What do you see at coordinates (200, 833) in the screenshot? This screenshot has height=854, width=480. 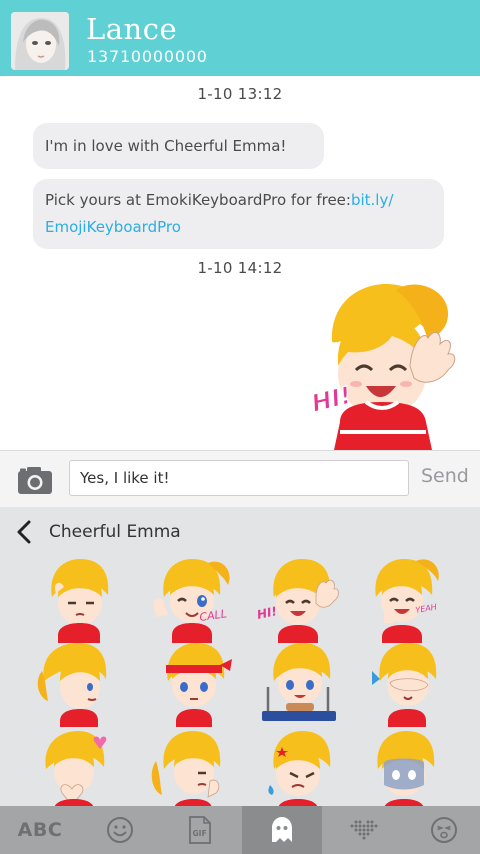 I see `gif-label: GIF` at bounding box center [200, 833].